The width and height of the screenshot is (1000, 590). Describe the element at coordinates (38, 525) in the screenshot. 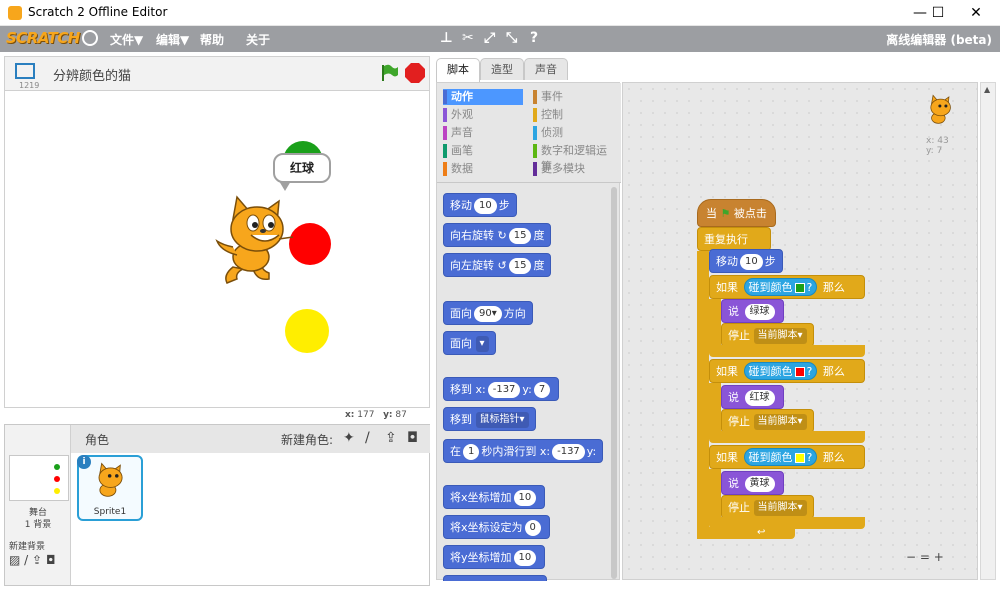

I see `backdrop-count: 1 背景` at that location.